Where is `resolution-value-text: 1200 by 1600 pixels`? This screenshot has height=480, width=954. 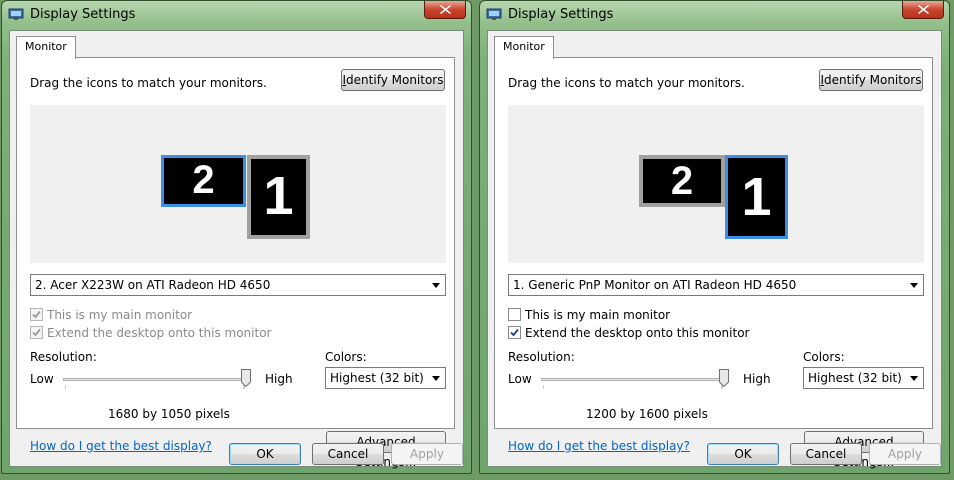
resolution-value-text: 1200 by 1600 pixels is located at coordinates (647, 414).